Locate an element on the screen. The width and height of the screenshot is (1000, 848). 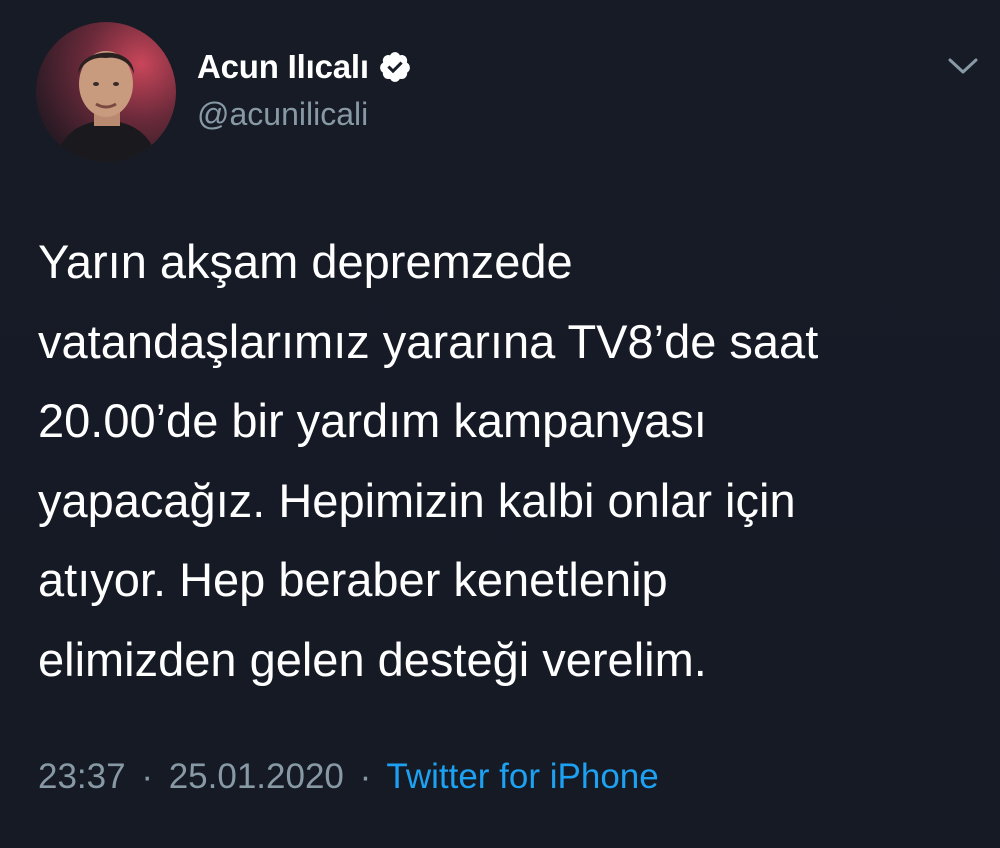
tweet-time: 23:37 is located at coordinates (82, 776).